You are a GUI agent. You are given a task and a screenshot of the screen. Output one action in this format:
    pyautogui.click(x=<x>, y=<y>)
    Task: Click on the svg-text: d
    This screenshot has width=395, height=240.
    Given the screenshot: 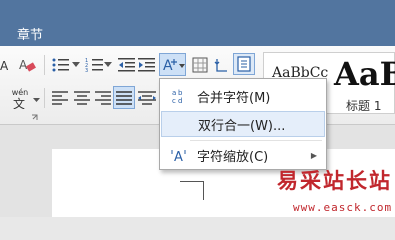 What is the action you would take?
    pyautogui.click(x=180, y=100)
    